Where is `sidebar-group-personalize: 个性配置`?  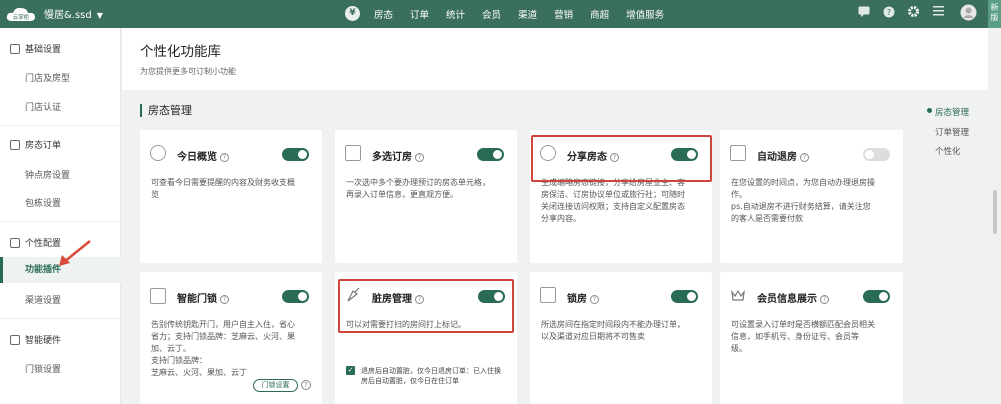
sidebar-group-personalize: 个性配置 is located at coordinates (35, 242).